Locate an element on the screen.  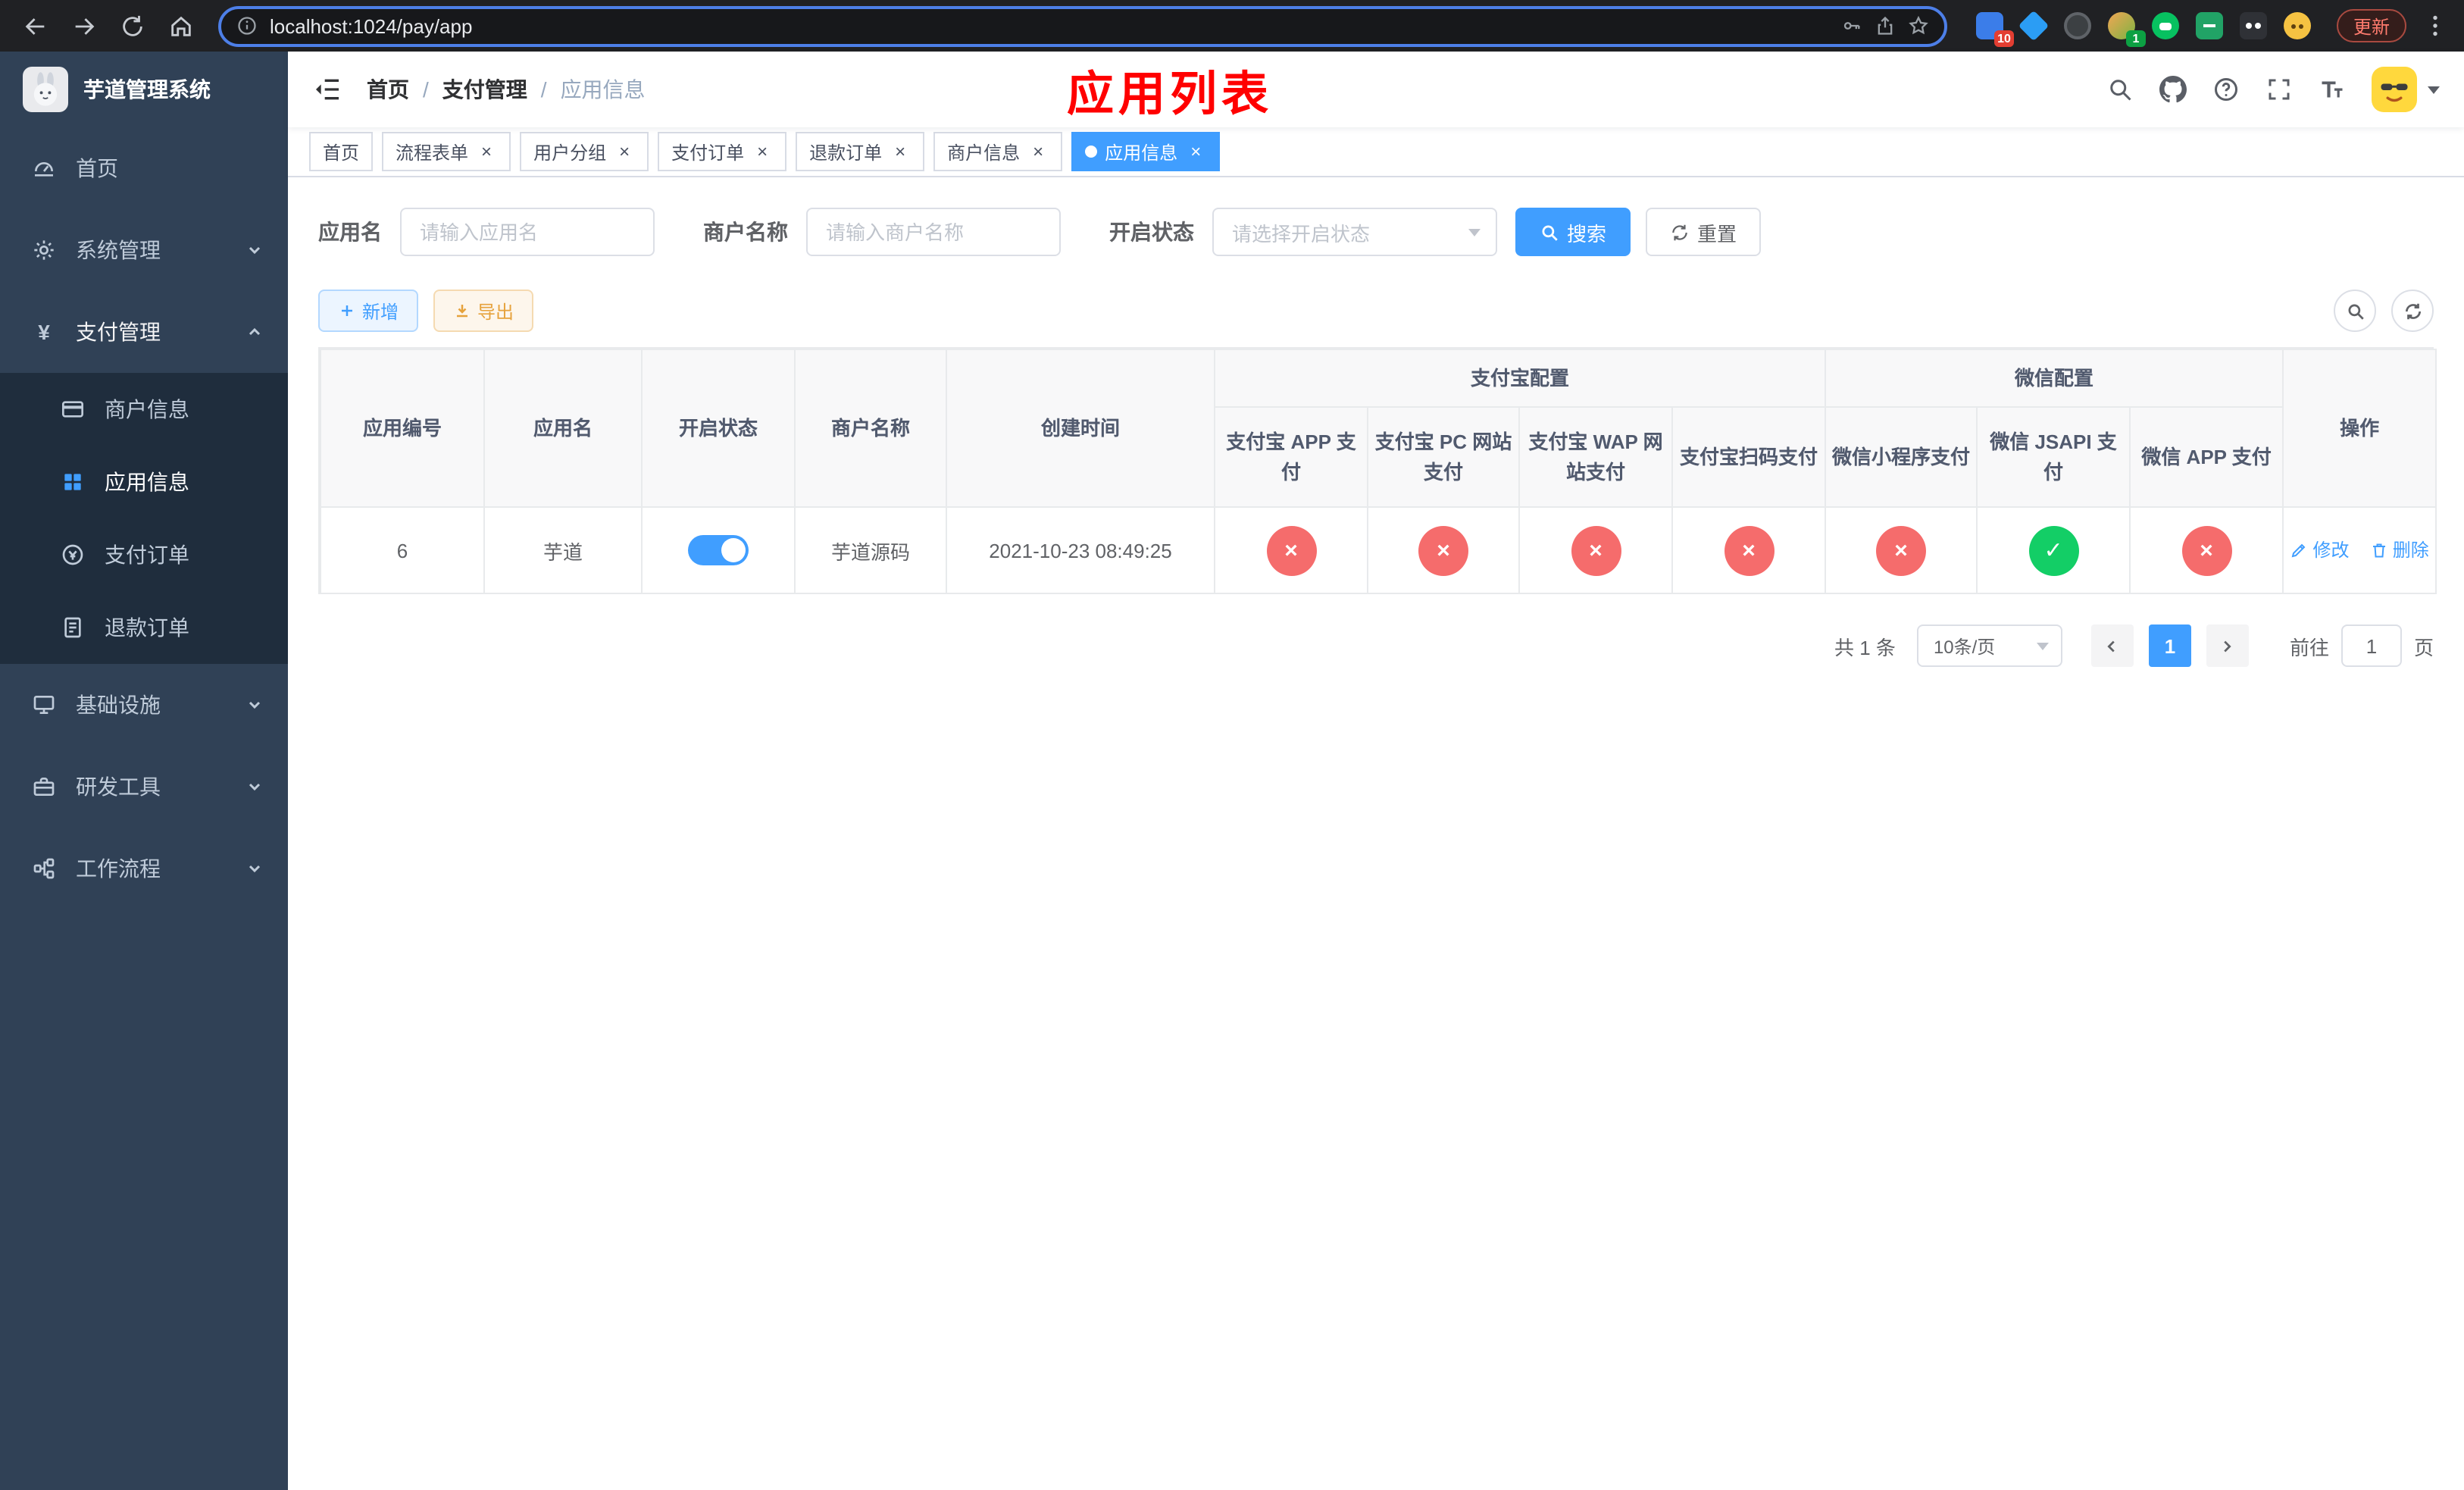
goto-page-input is located at coordinates (2371, 645).